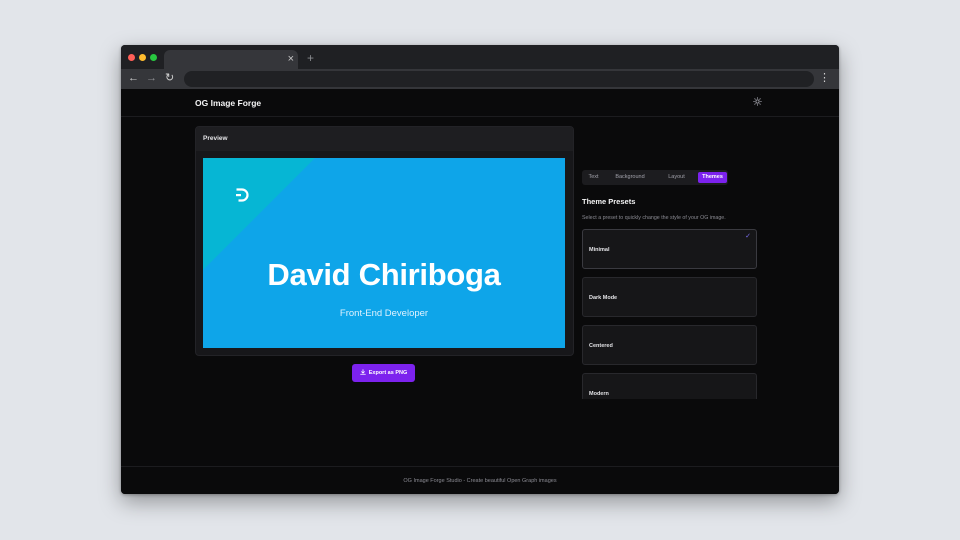  Describe the element at coordinates (242, 197) in the screenshot. I see `logo-icon` at that location.